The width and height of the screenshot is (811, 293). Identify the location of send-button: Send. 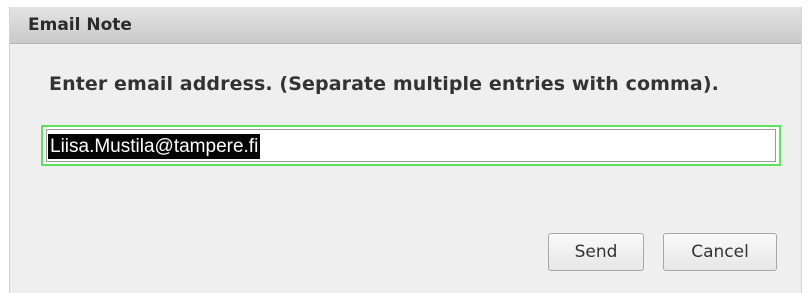
(596, 252).